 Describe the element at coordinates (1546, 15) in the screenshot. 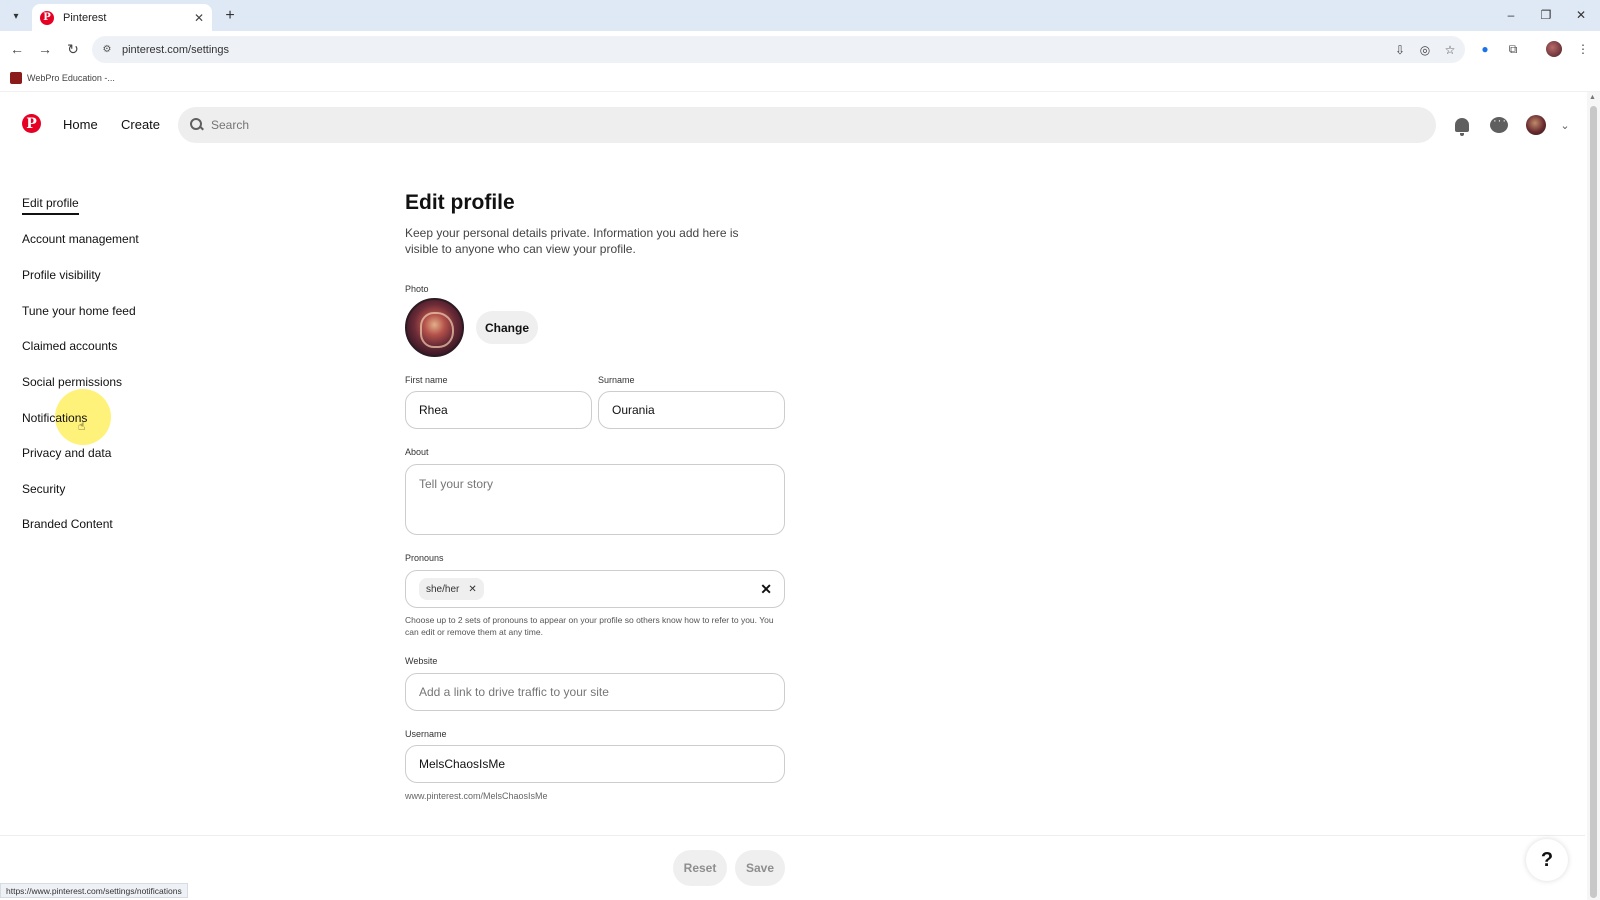

I see `restore-icon: ❐` at that location.